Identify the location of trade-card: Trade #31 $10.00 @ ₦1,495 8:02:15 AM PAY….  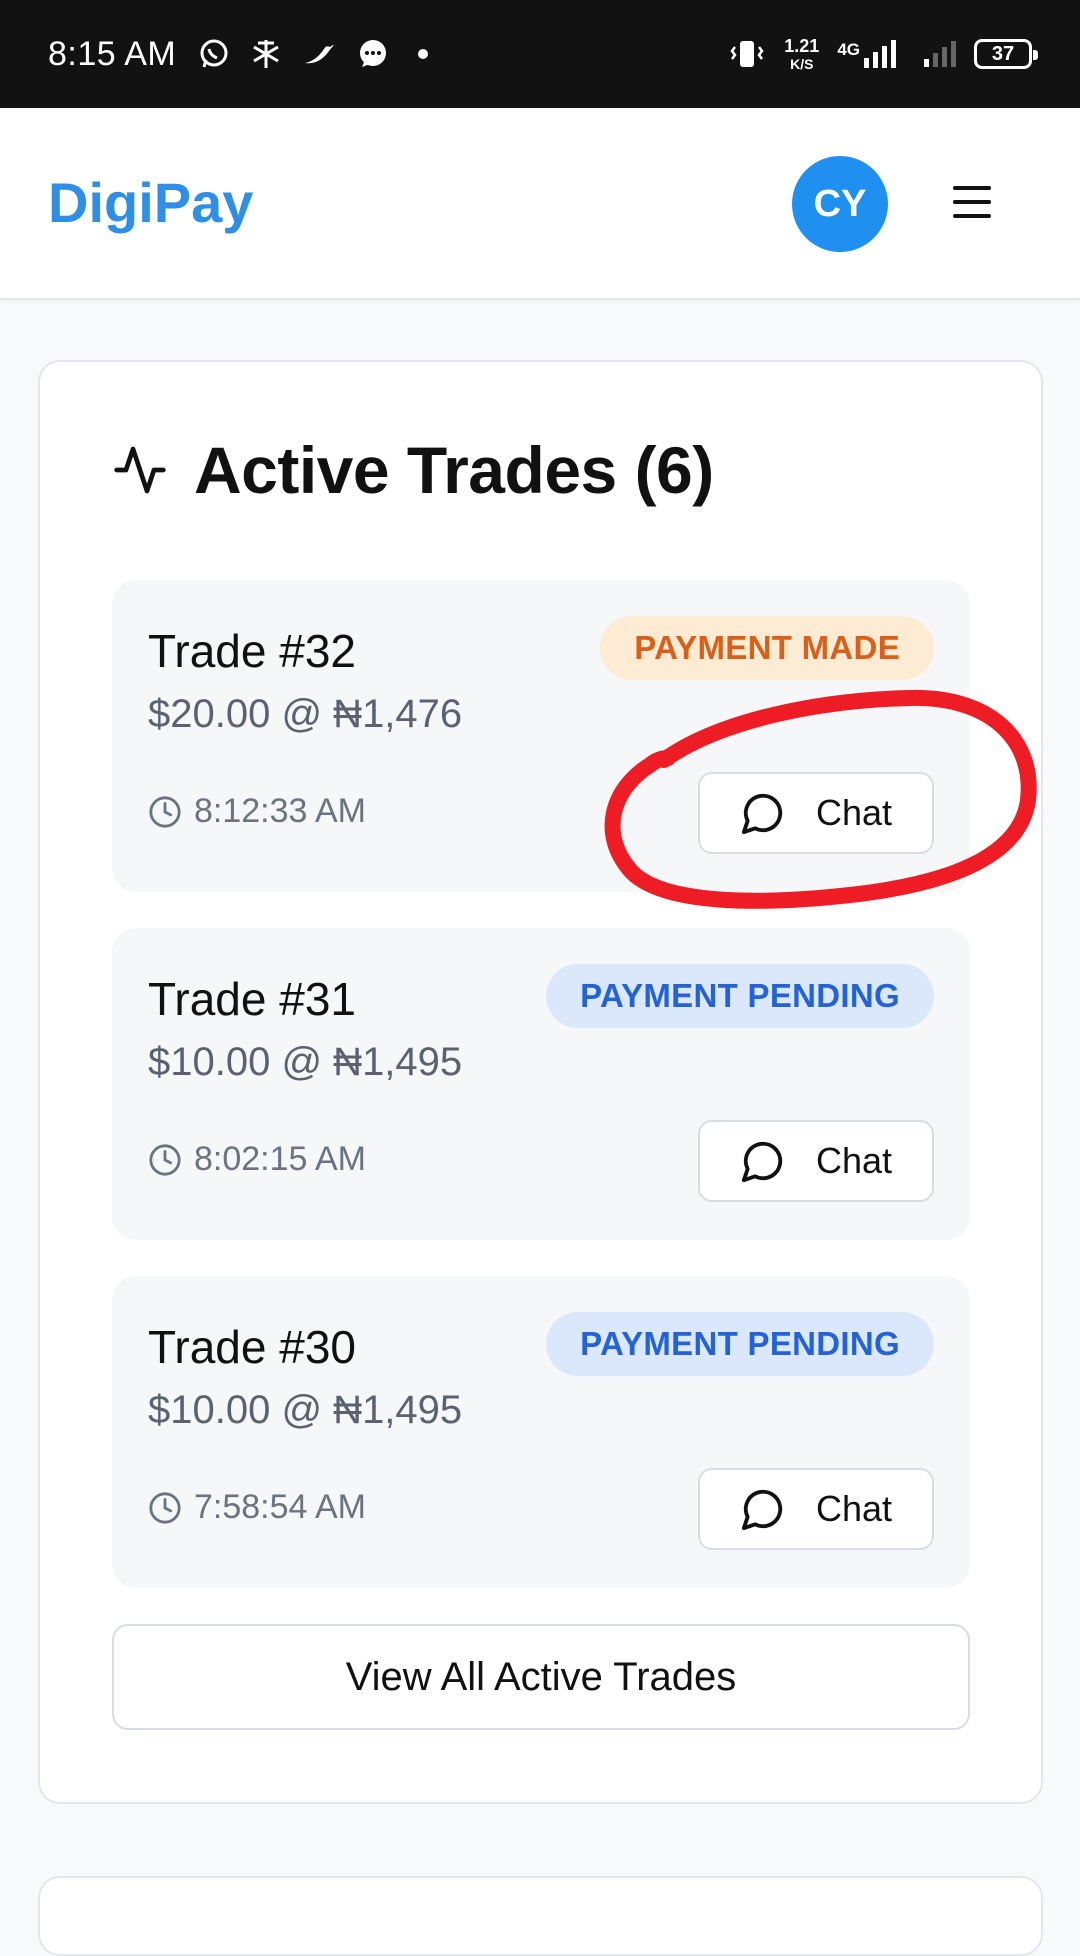
(541, 1084).